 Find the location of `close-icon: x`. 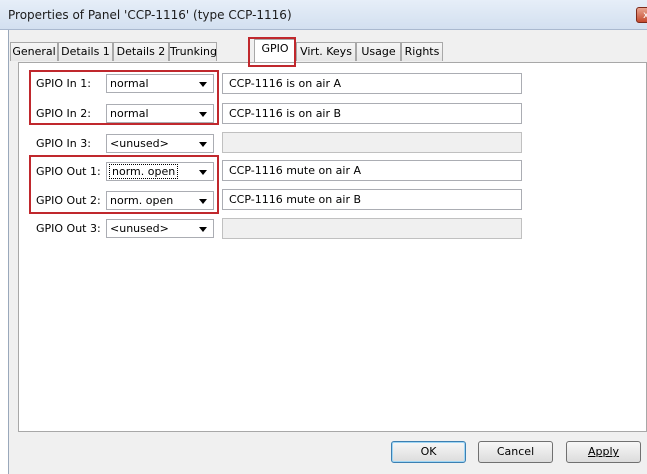

close-icon: x is located at coordinates (645, 15).